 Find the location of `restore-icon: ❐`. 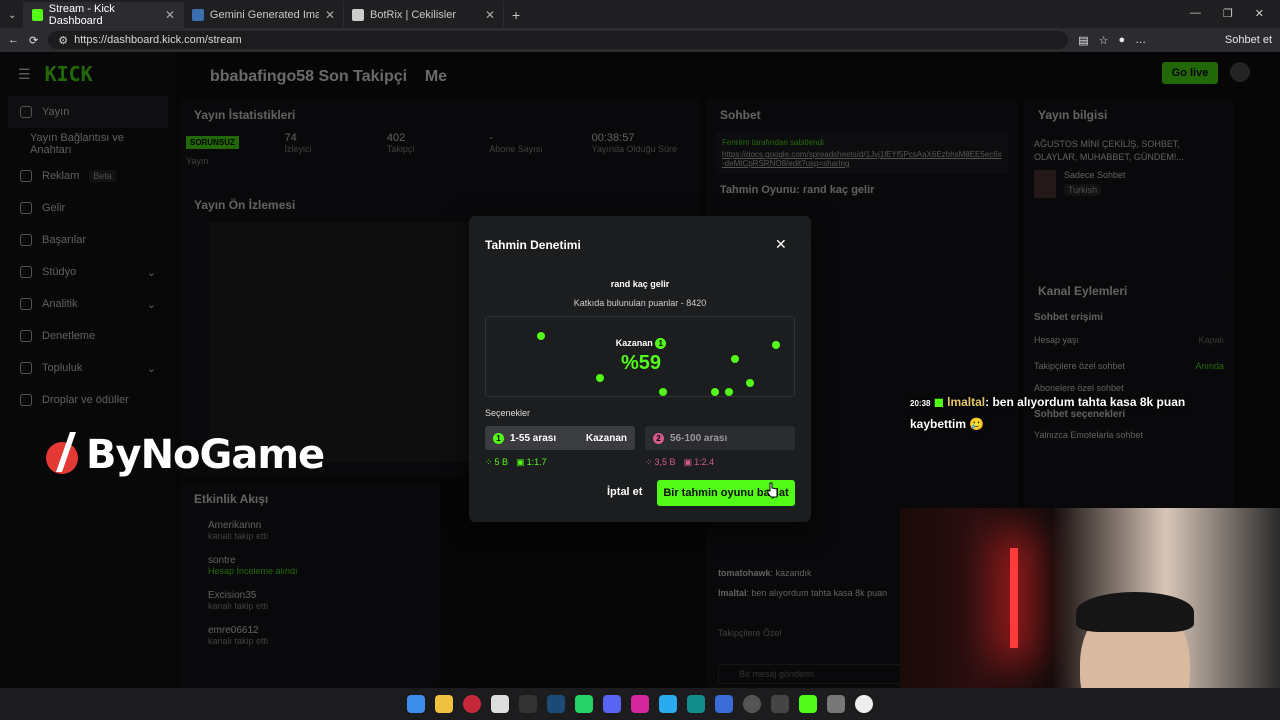

restore-icon: ❐ is located at coordinates (1228, 13).